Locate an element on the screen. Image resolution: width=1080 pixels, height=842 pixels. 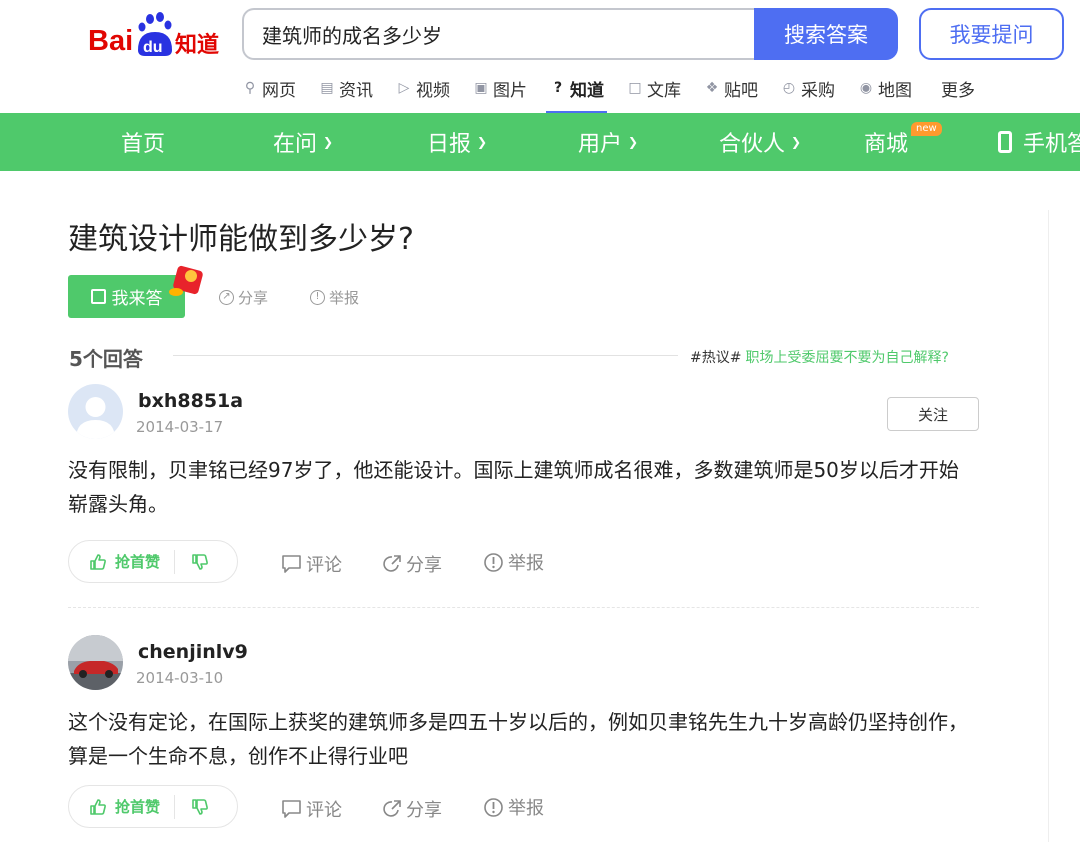
doc-icon: □ is located at coordinates (635, 88).